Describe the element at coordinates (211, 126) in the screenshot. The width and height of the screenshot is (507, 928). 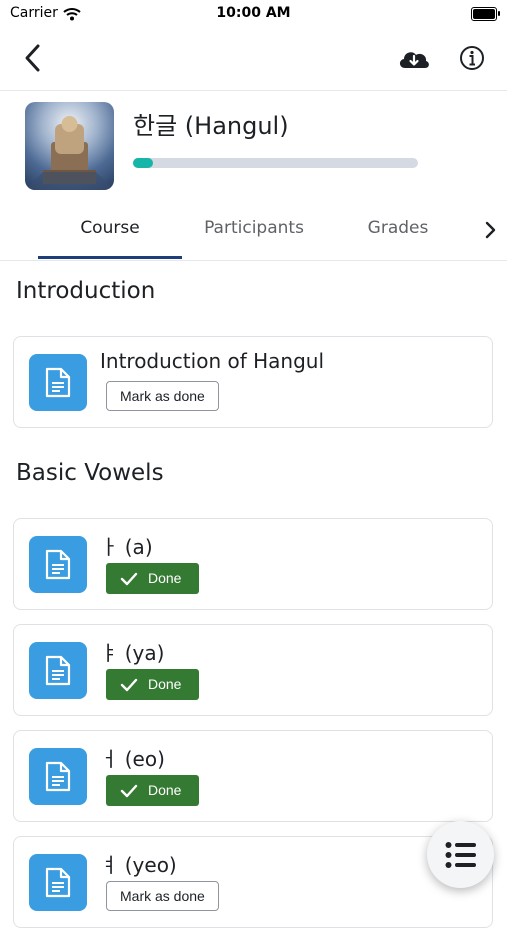
I see `course-title: 한글 (Hangul)` at that location.